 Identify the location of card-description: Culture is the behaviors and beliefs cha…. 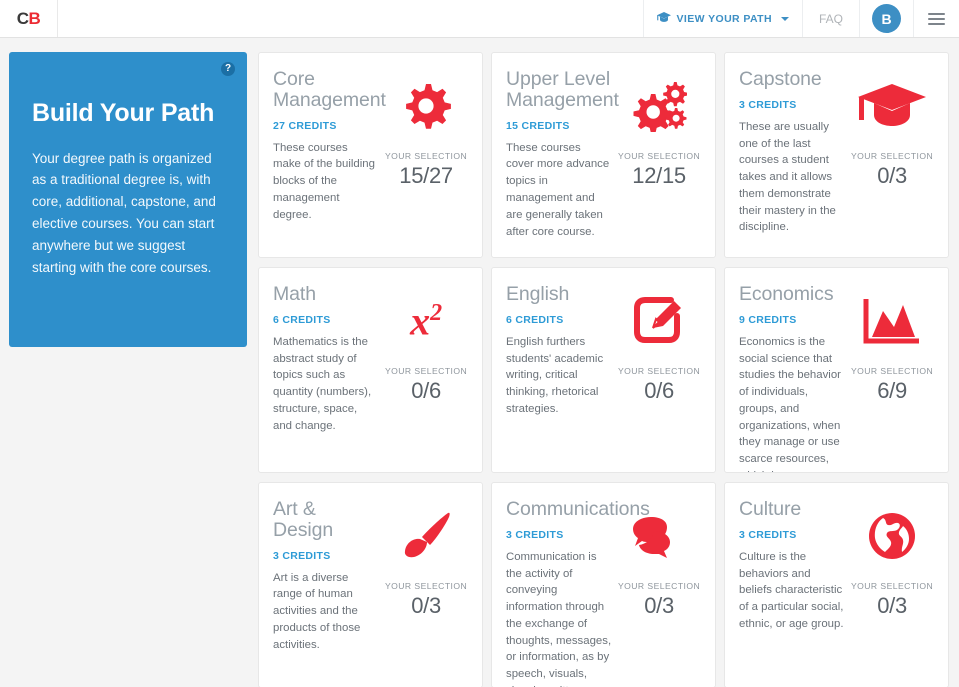
(791, 590).